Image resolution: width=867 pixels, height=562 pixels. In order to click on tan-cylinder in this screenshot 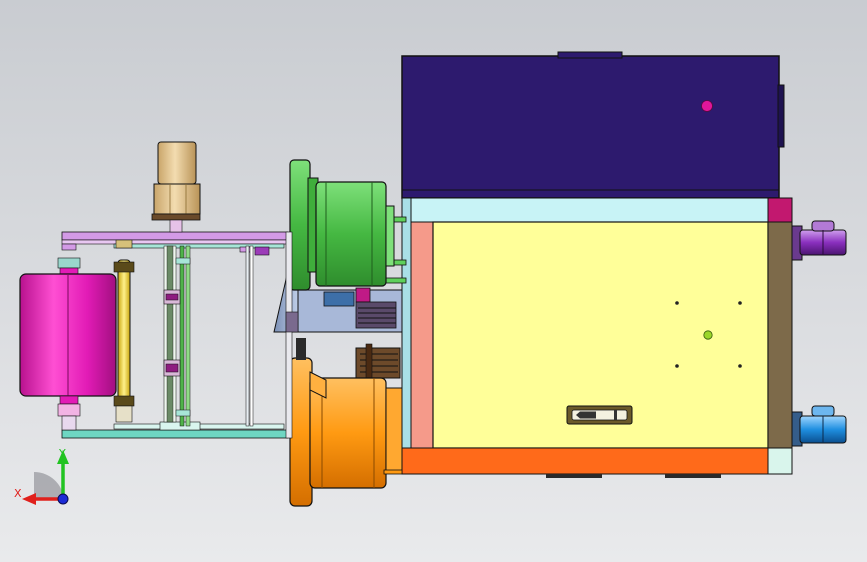, I will do `click(176, 187)`.